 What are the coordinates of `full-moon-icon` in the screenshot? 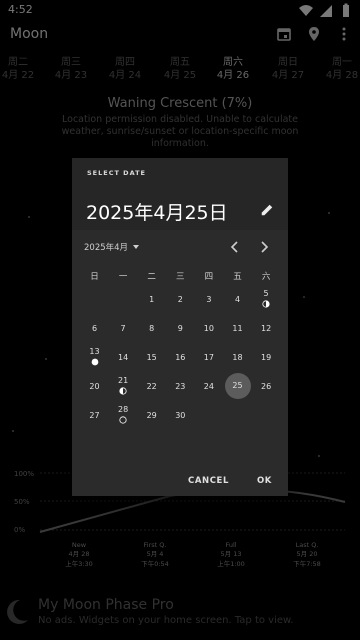 It's located at (95, 362).